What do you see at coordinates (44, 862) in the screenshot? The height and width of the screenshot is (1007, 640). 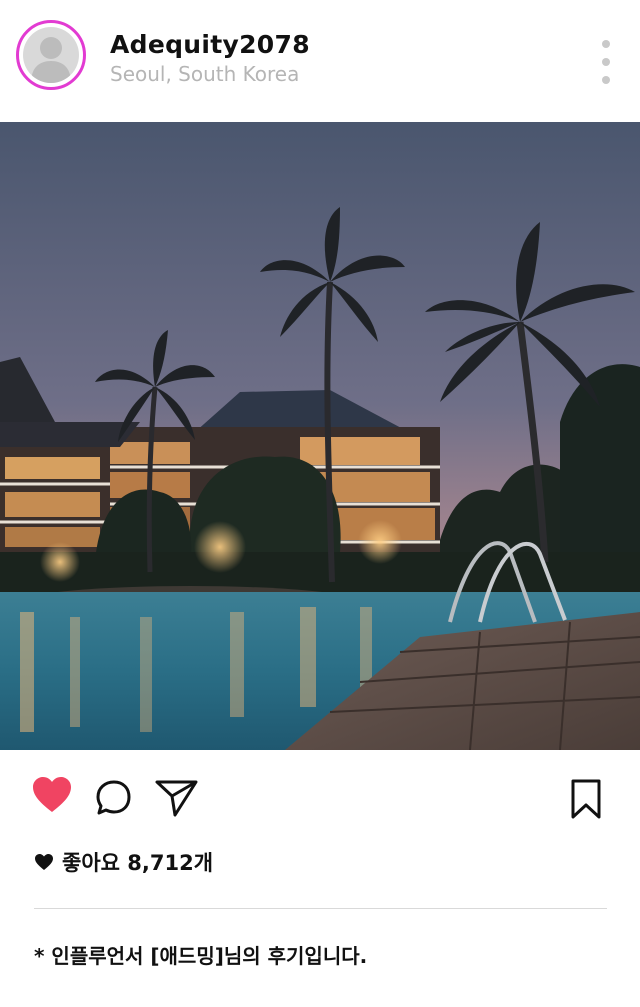 I see `heart-small-icon` at bounding box center [44, 862].